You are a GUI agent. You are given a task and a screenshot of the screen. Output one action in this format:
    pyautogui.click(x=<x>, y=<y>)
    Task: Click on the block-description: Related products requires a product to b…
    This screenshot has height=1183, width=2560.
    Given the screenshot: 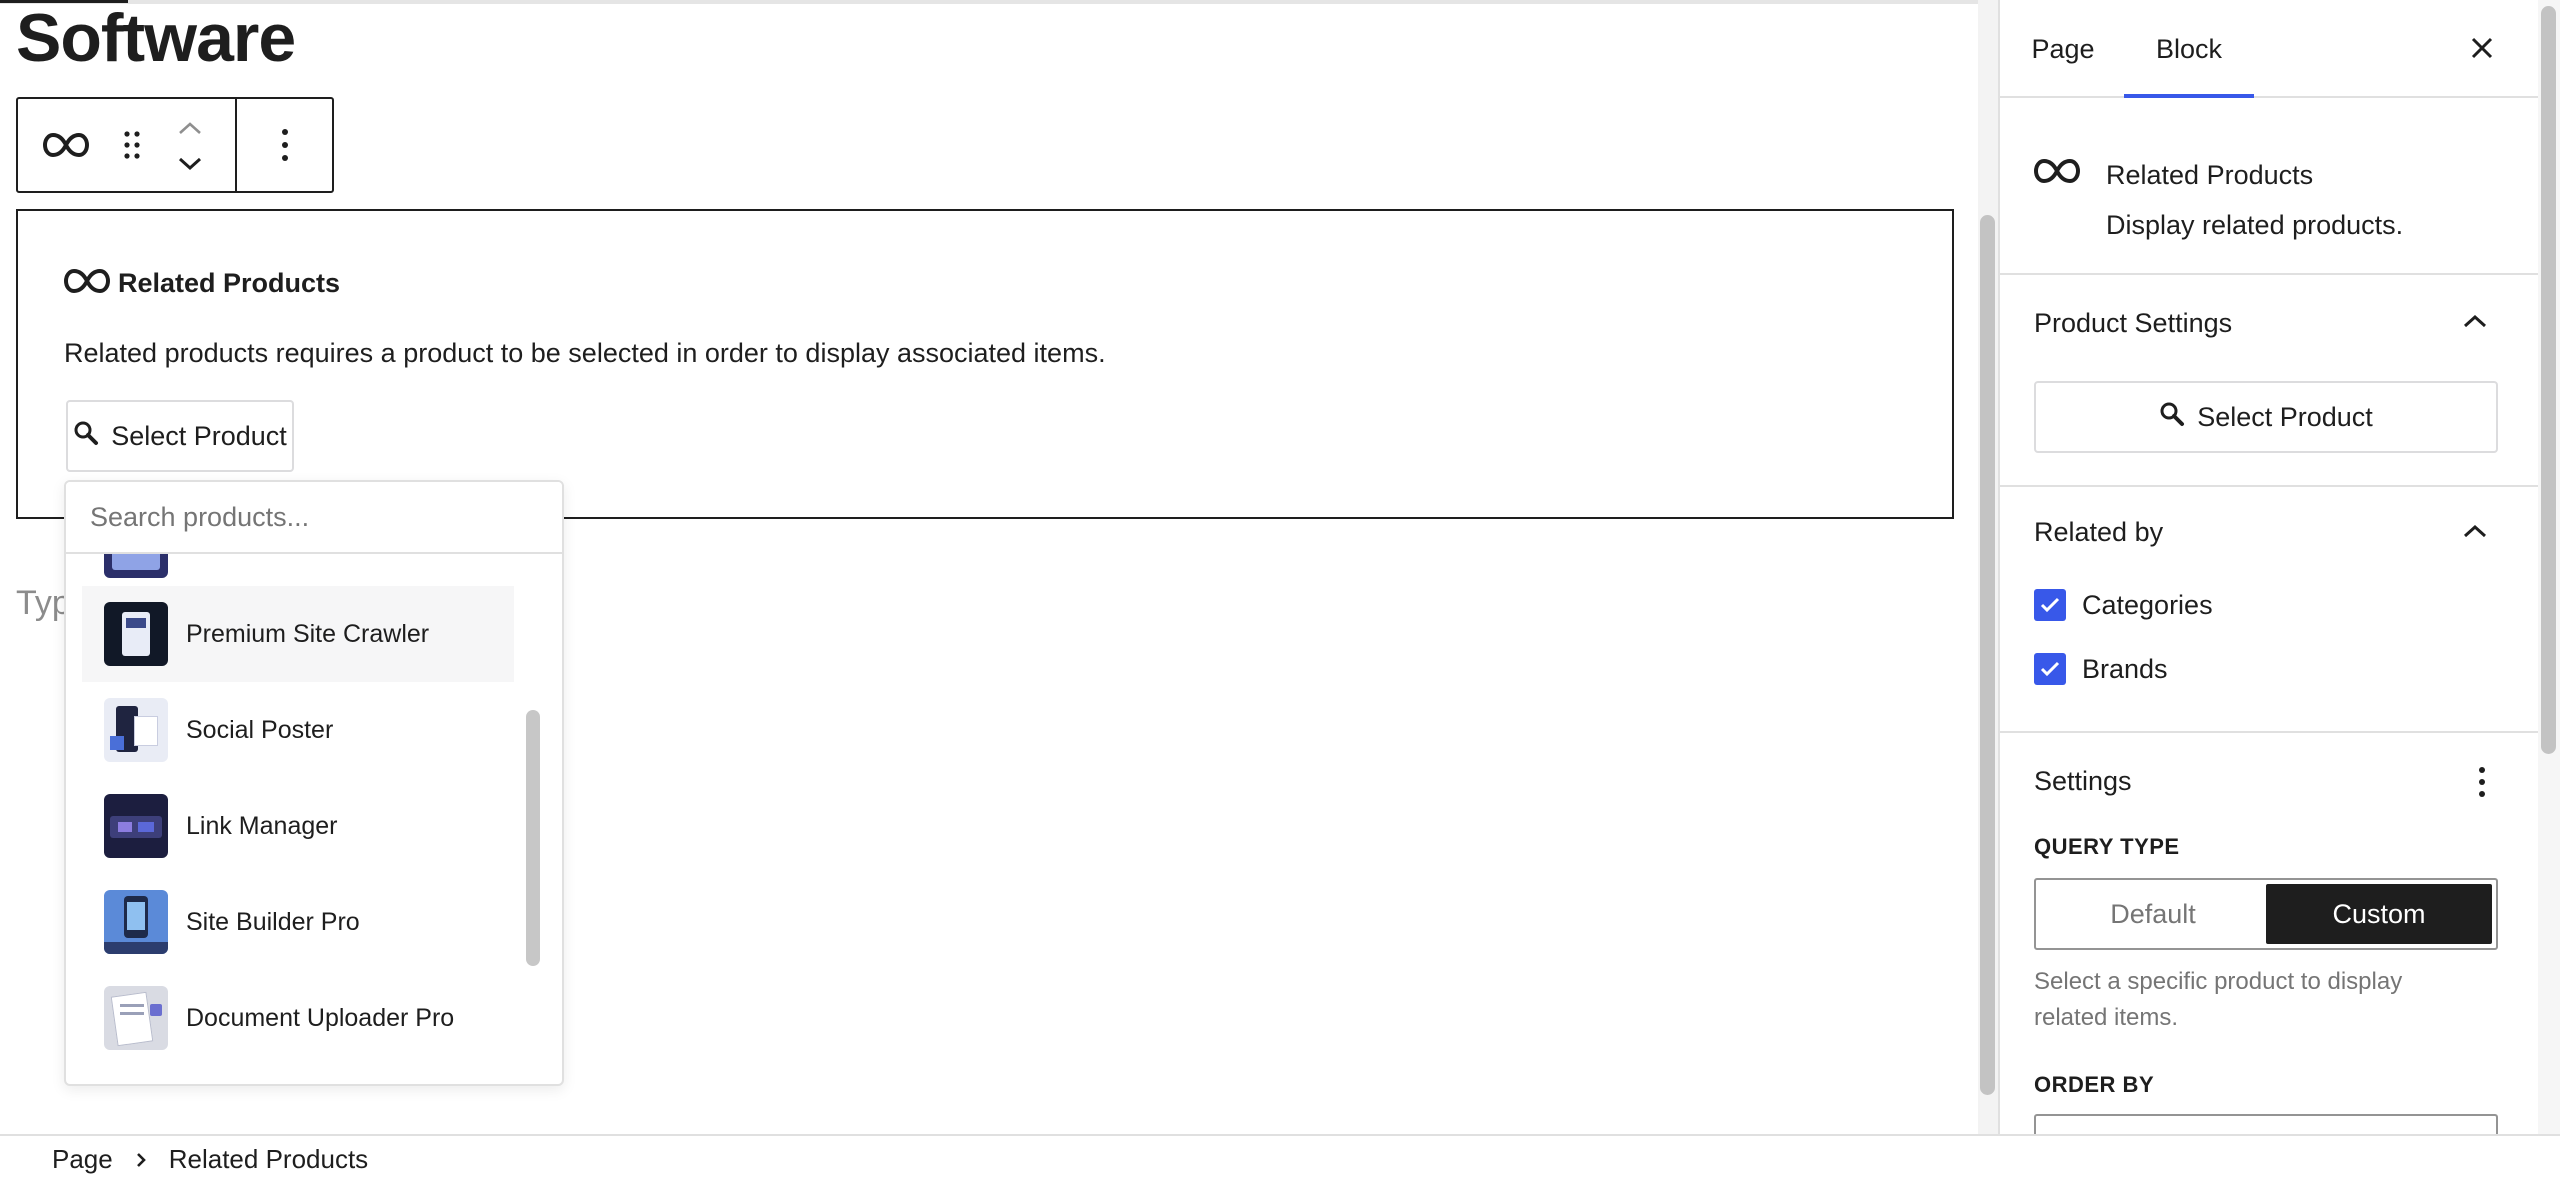 What is the action you would take?
    pyautogui.click(x=585, y=353)
    